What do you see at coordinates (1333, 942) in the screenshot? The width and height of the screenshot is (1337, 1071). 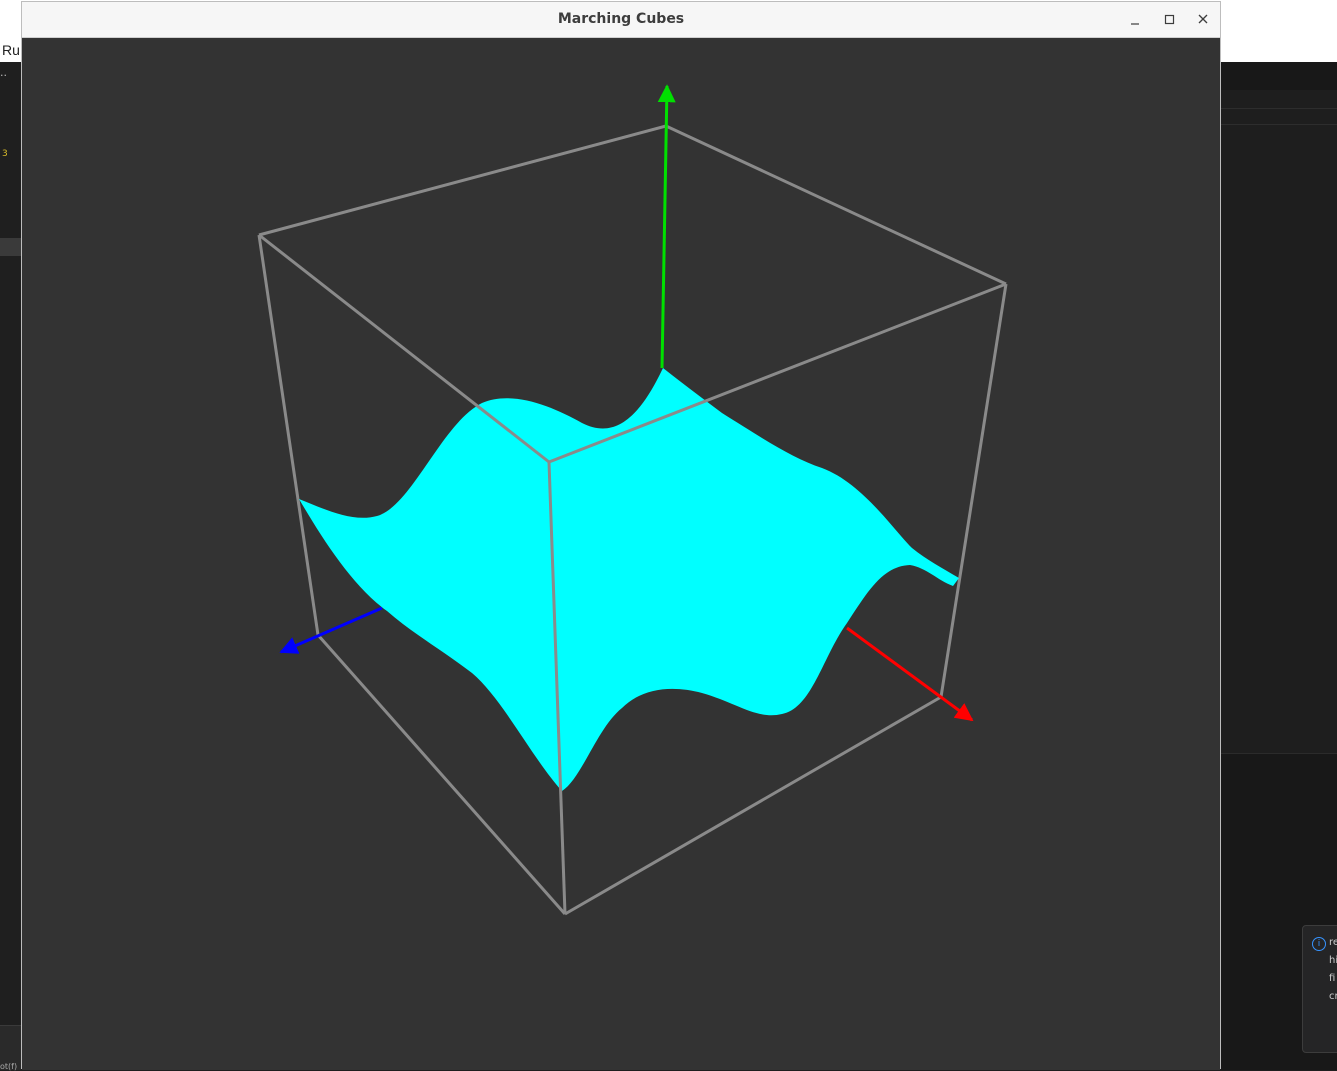 I see `notification-line: re` at bounding box center [1333, 942].